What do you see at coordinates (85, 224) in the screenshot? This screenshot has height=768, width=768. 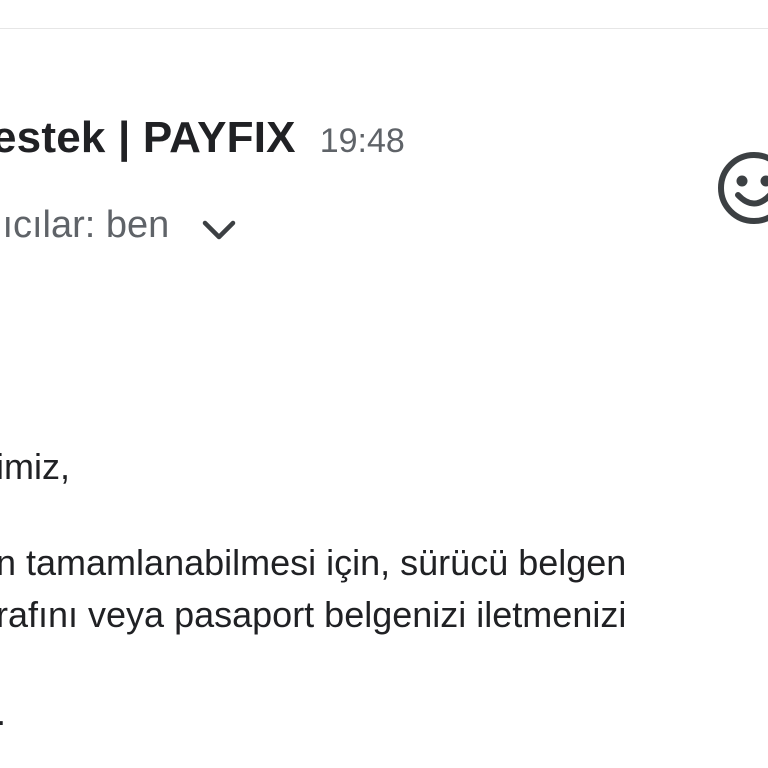 I see `recipients-label: lıcılar: ben` at bounding box center [85, 224].